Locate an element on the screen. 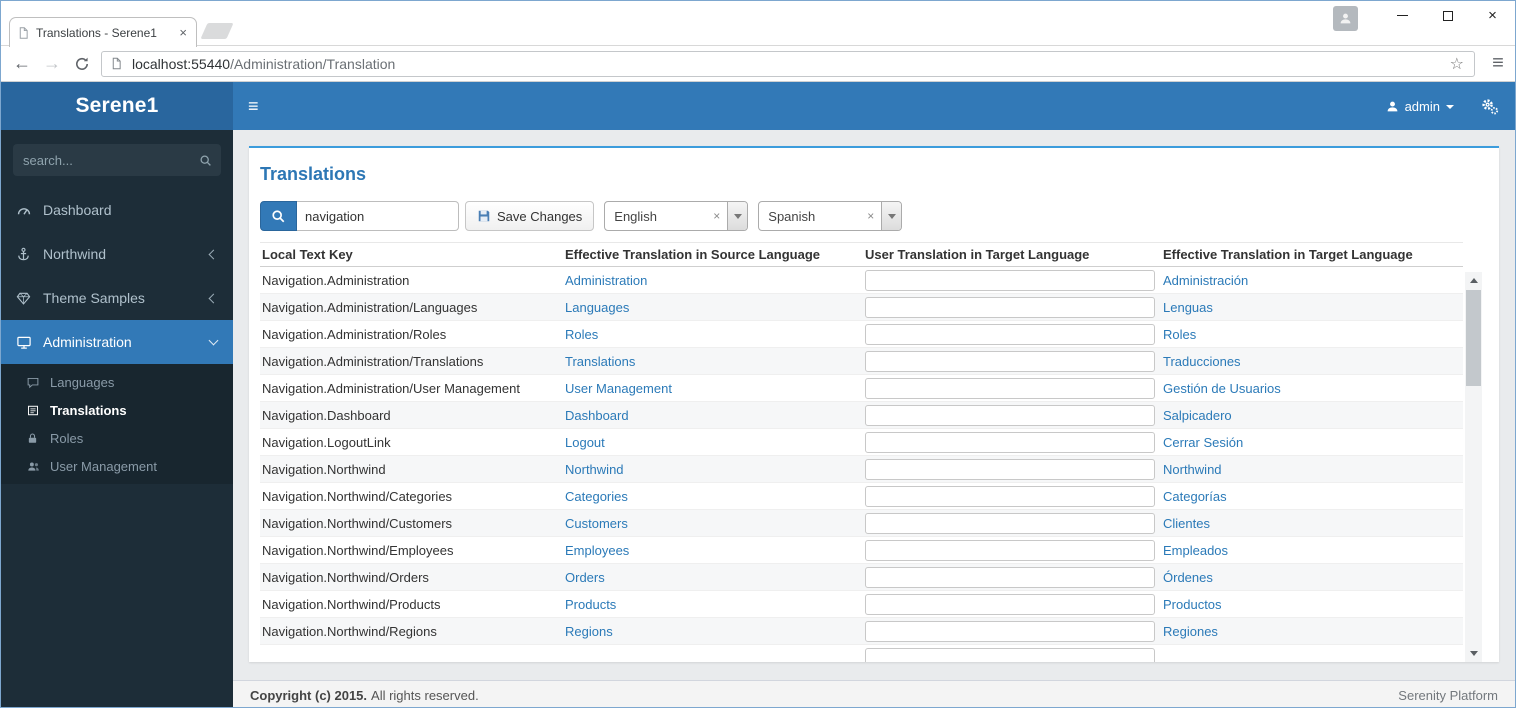 This screenshot has width=1516, height=708. close-button: × is located at coordinates (1492, 15).